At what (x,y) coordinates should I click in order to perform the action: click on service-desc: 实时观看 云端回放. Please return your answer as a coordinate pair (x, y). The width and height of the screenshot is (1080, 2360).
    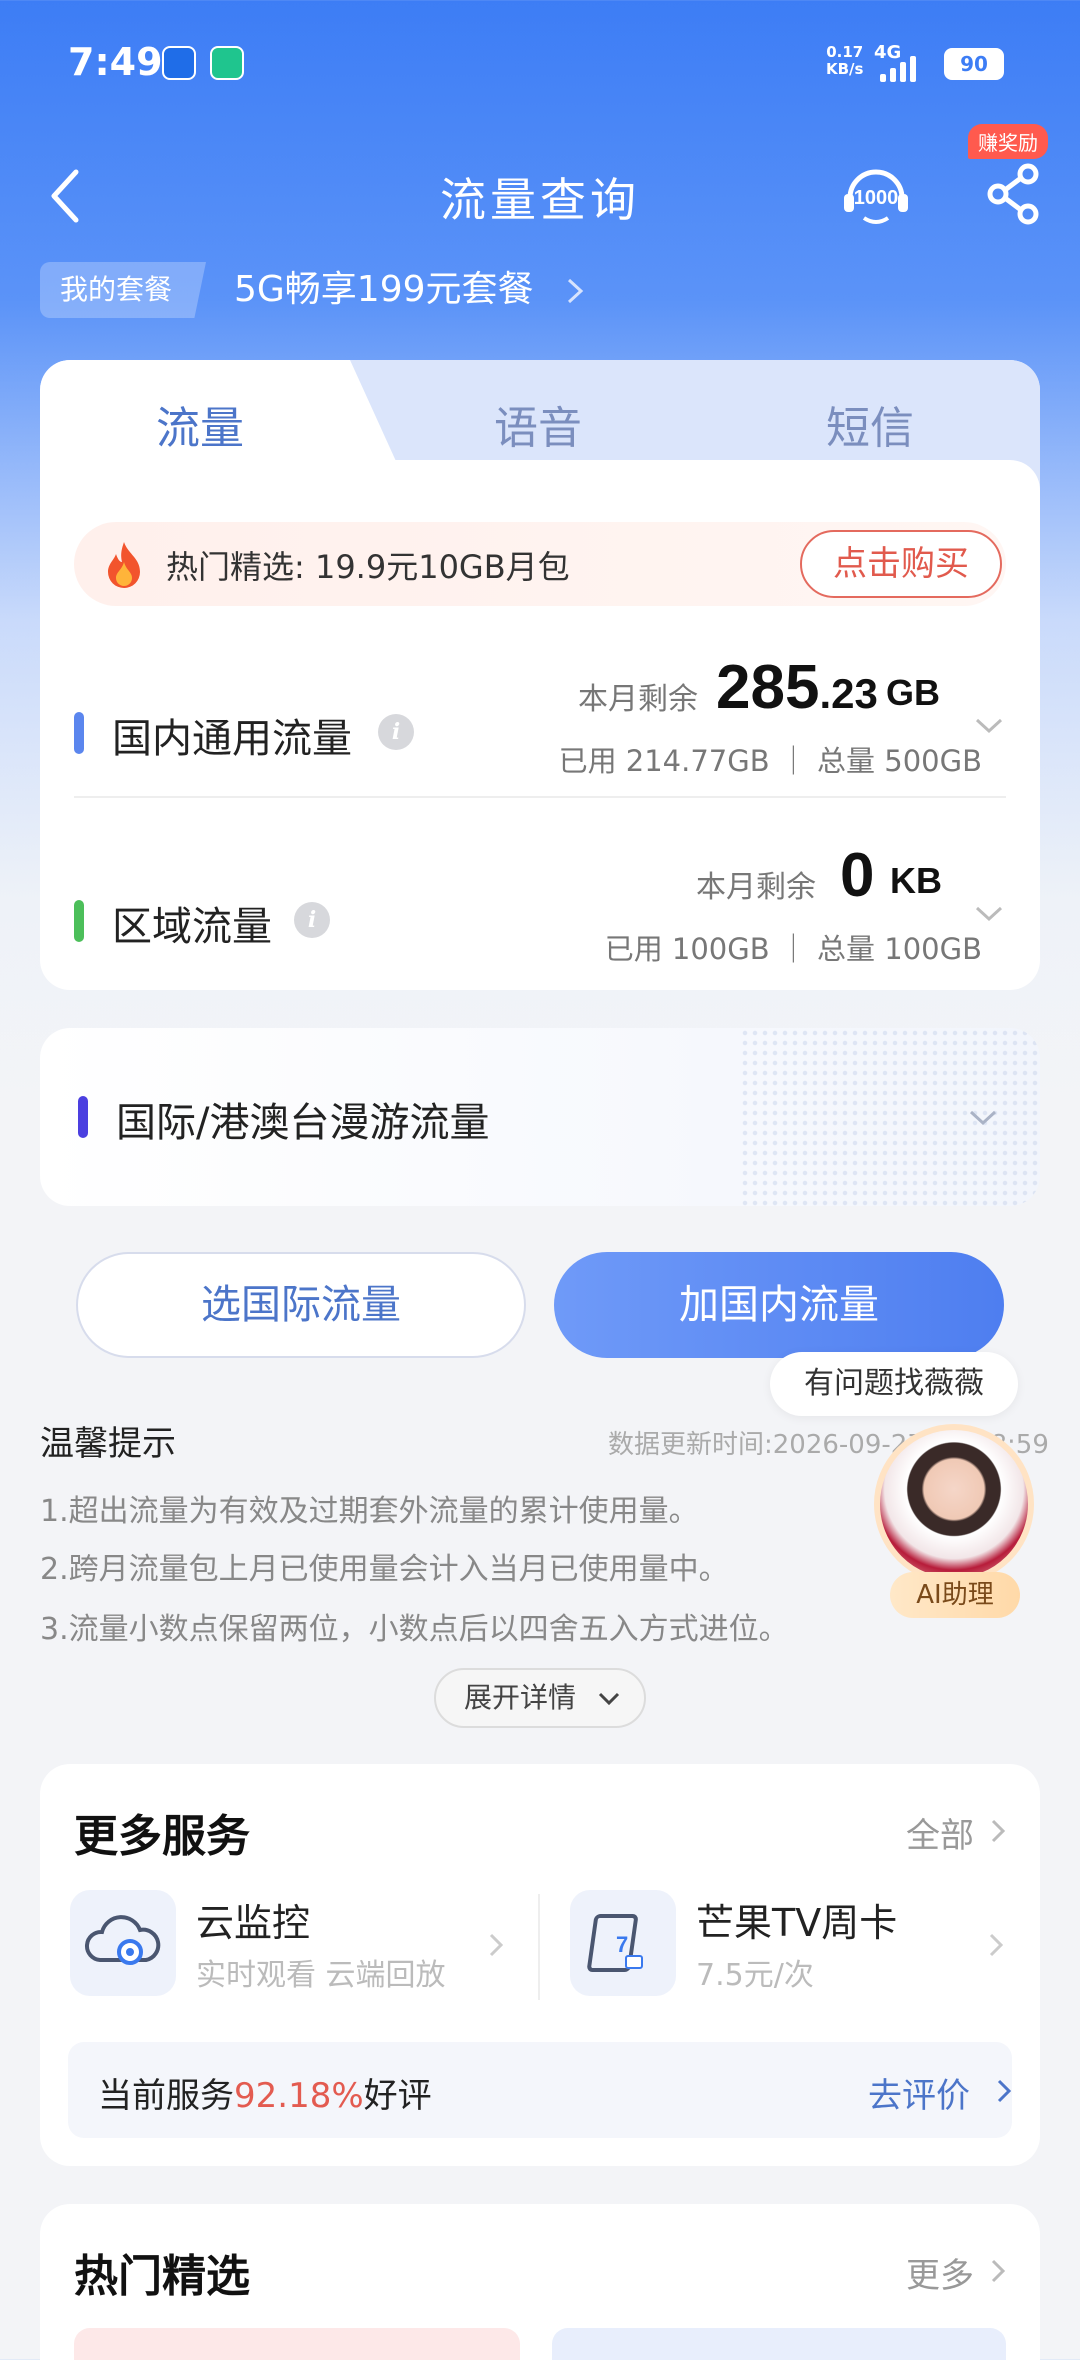
    Looking at the image, I should click on (321, 1975).